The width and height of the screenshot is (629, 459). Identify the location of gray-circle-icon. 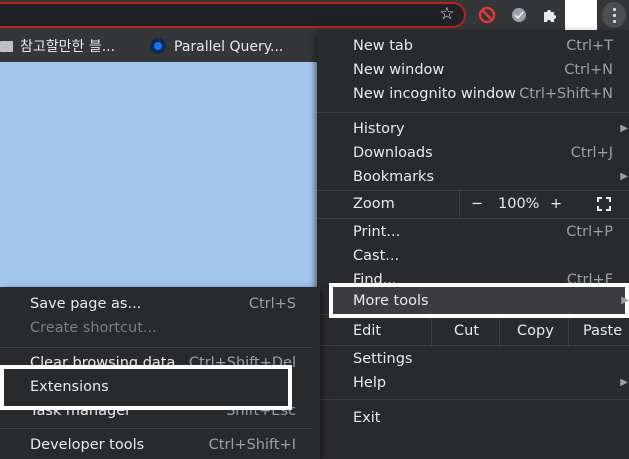
(519, 15).